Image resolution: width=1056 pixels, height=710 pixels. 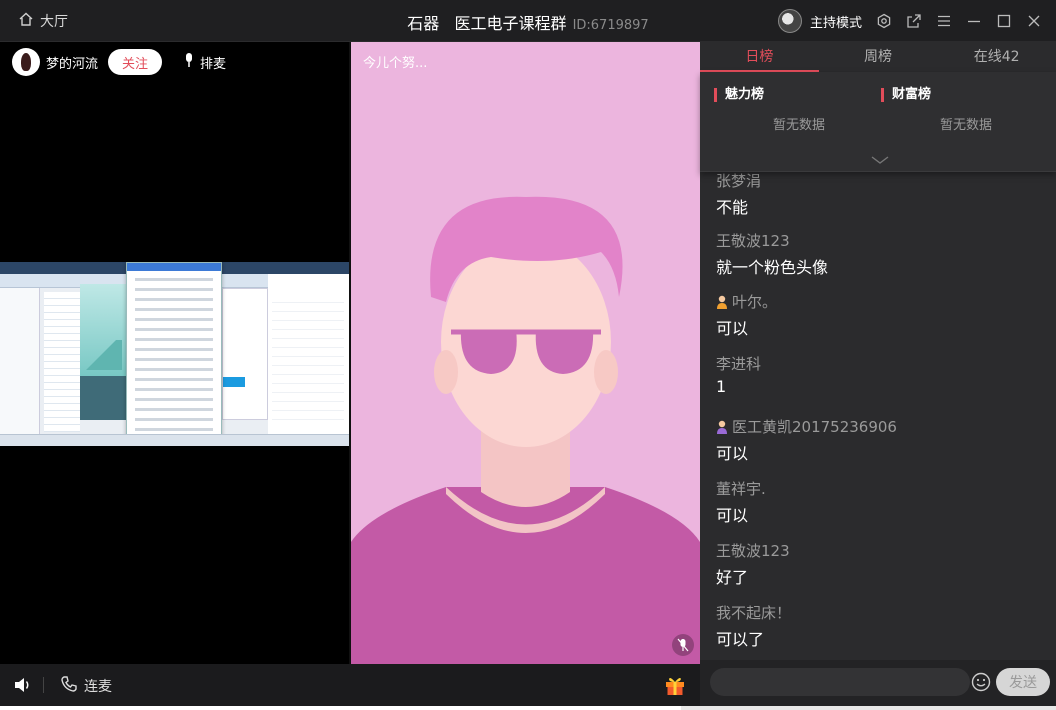 I want to click on lobby-button: 大厅, so click(x=43, y=21).